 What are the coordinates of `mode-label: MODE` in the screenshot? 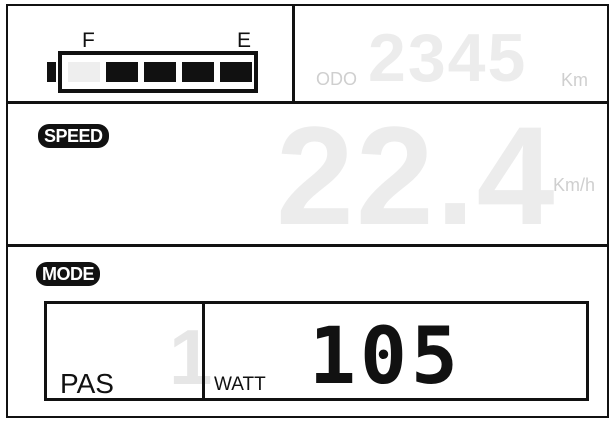 It's located at (68, 274).